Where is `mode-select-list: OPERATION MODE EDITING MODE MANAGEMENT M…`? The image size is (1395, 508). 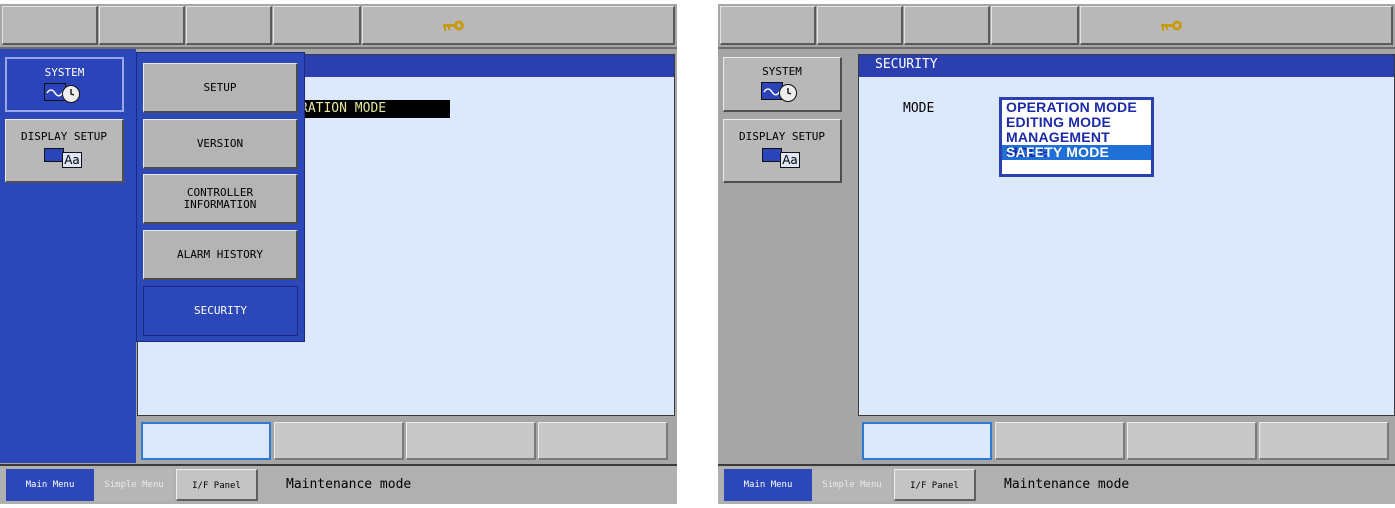
mode-select-list: OPERATION MODE EDITING MODE MANAGEMENT M… is located at coordinates (1076, 137).